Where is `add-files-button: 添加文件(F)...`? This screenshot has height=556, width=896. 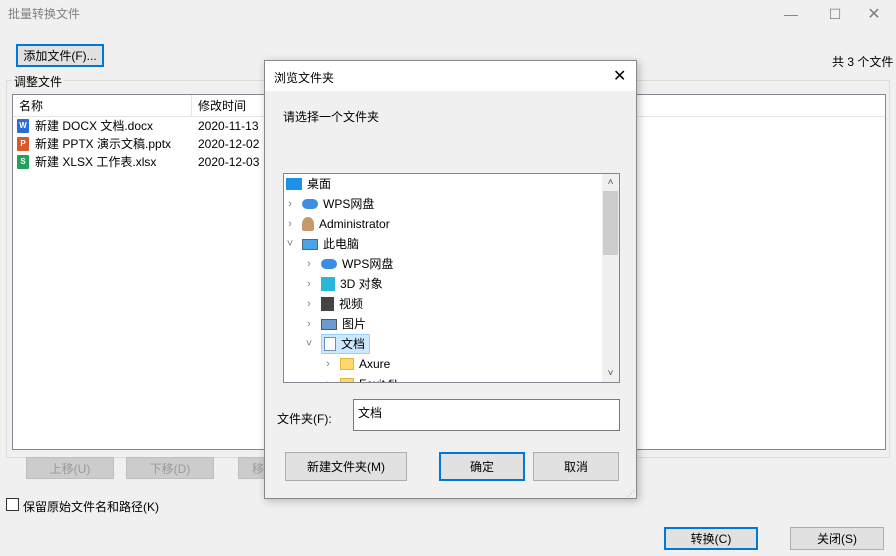
add-files-button: 添加文件(F)... is located at coordinates (60, 55).